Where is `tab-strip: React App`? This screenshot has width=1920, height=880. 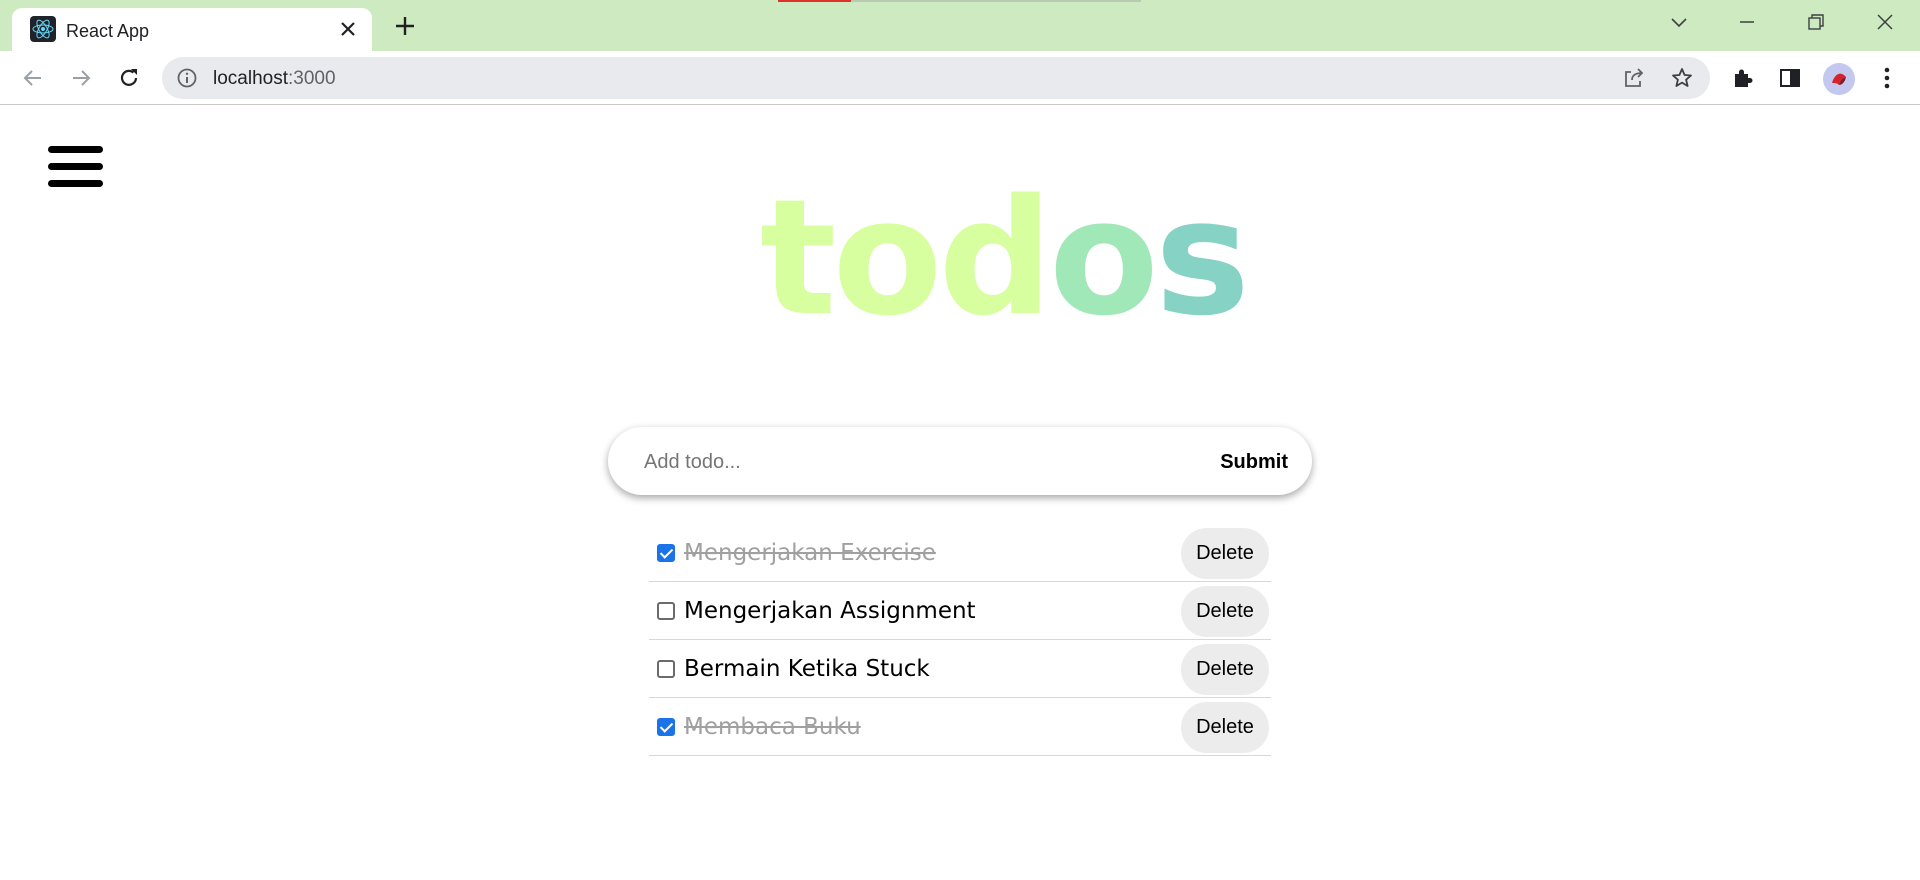
tab-strip: React App is located at coordinates (960, 25).